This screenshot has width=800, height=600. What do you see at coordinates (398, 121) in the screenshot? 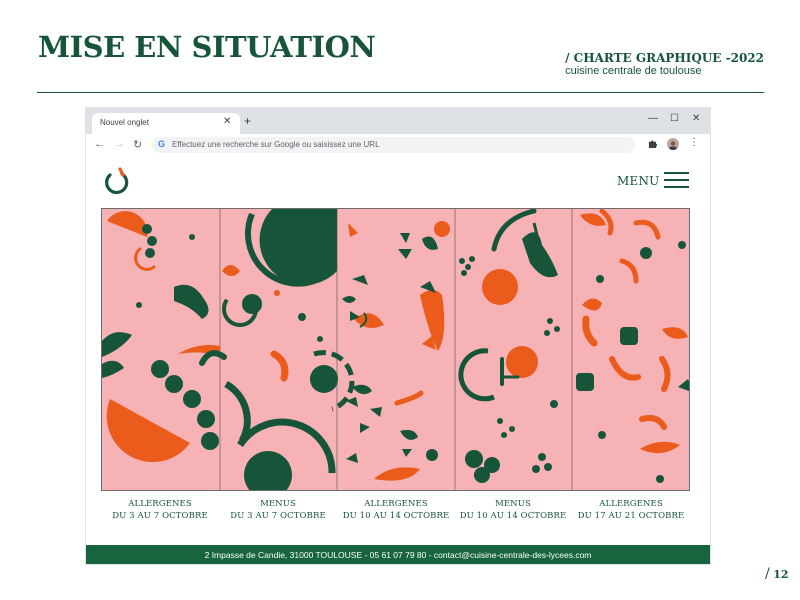
I see `tab-bar: Nouvel onglet ✕ + — ☐ ✕` at bounding box center [398, 121].